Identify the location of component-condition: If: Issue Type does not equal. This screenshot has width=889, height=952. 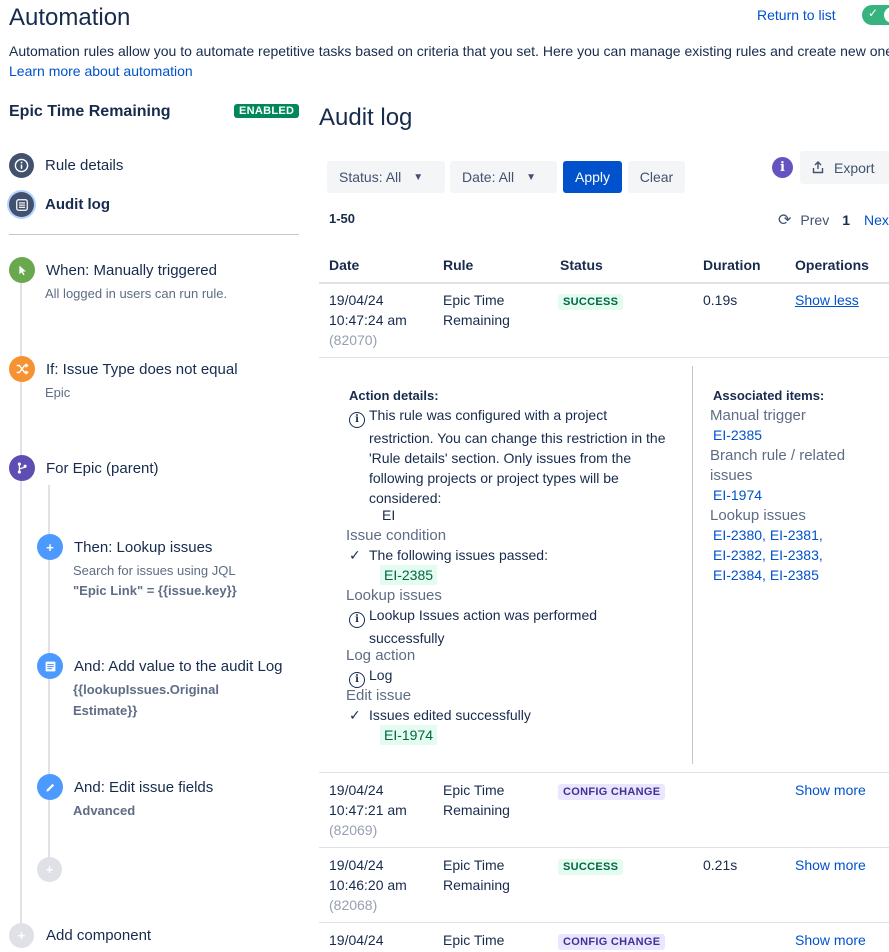
(142, 369).